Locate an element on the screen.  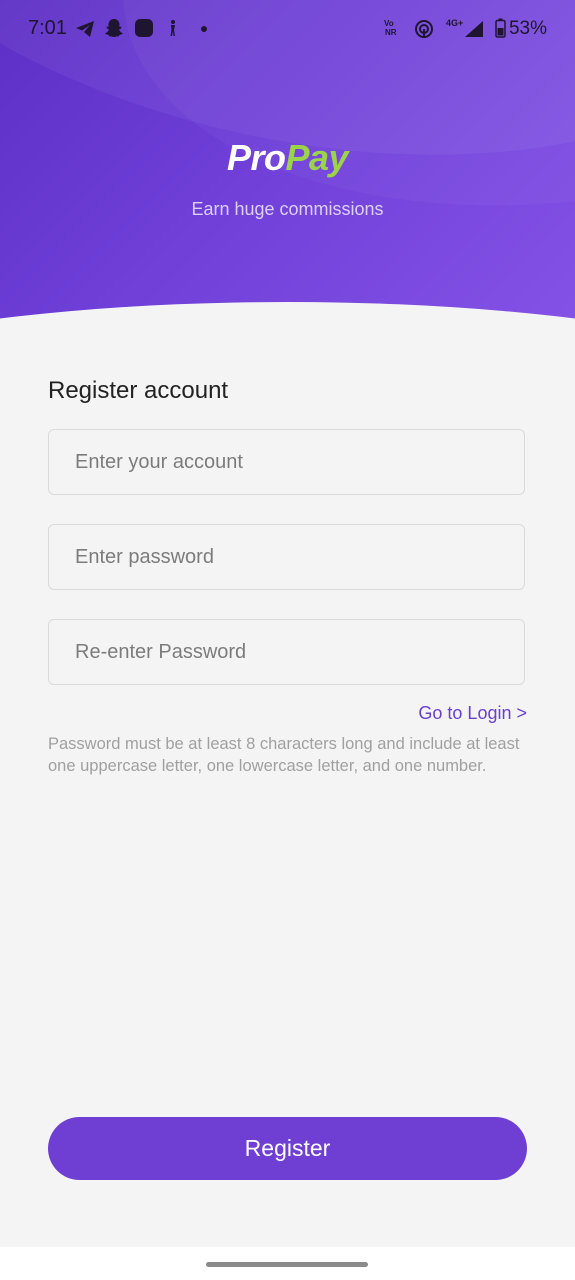
app-logo: ProPay is located at coordinates (287, 158).